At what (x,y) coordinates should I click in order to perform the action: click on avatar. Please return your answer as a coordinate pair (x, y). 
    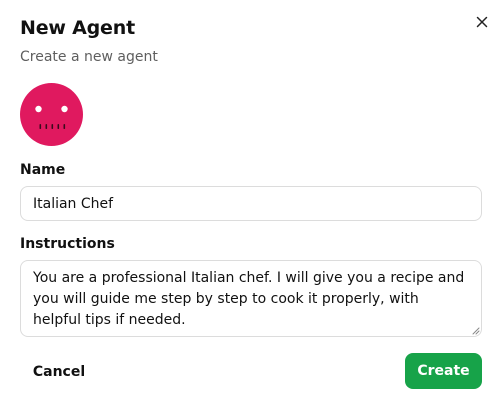
    Looking at the image, I should click on (51, 114).